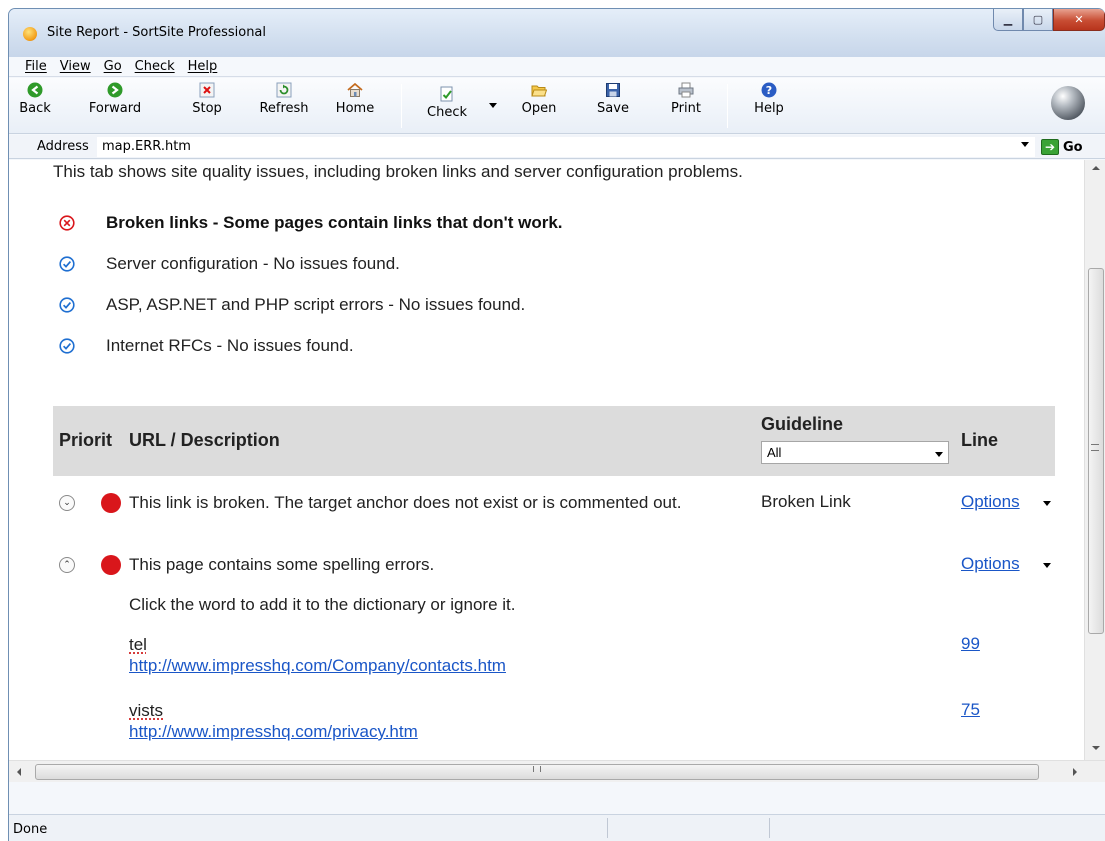 The image size is (1105, 841). Describe the element at coordinates (1062, 147) in the screenshot. I see `go-button: ➔ Go` at that location.